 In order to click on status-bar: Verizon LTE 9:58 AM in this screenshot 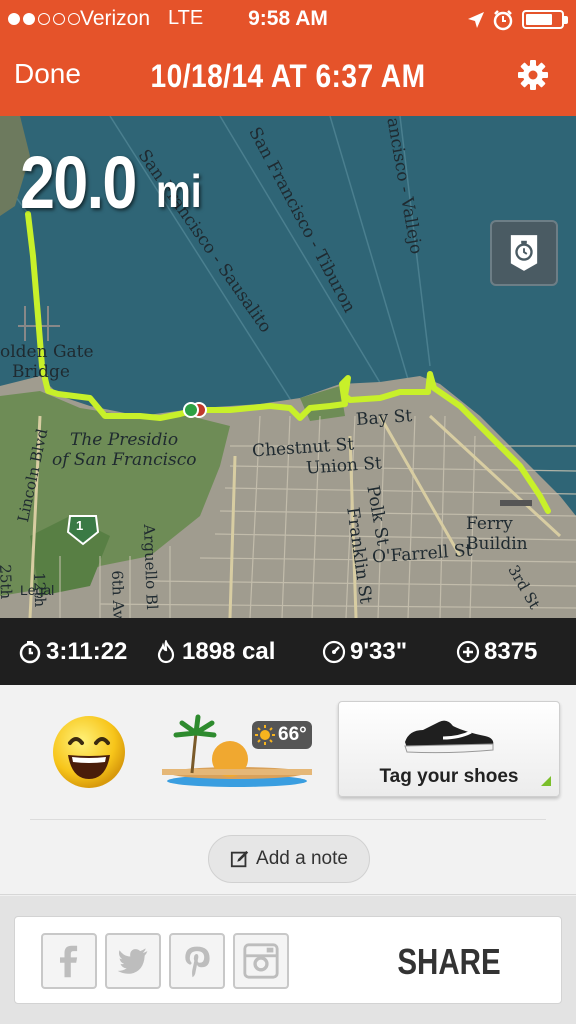, I will do `click(288, 20)`.